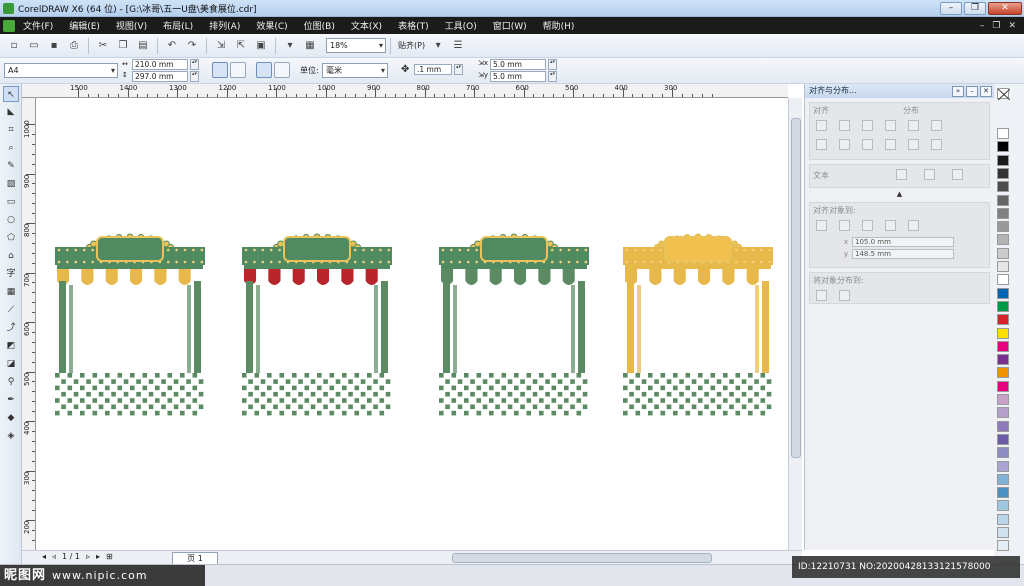 Image resolution: width=1024 pixels, height=586 pixels. What do you see at coordinates (996, 26) in the screenshot?
I see `doc-restore-button: ❐` at bounding box center [996, 26].